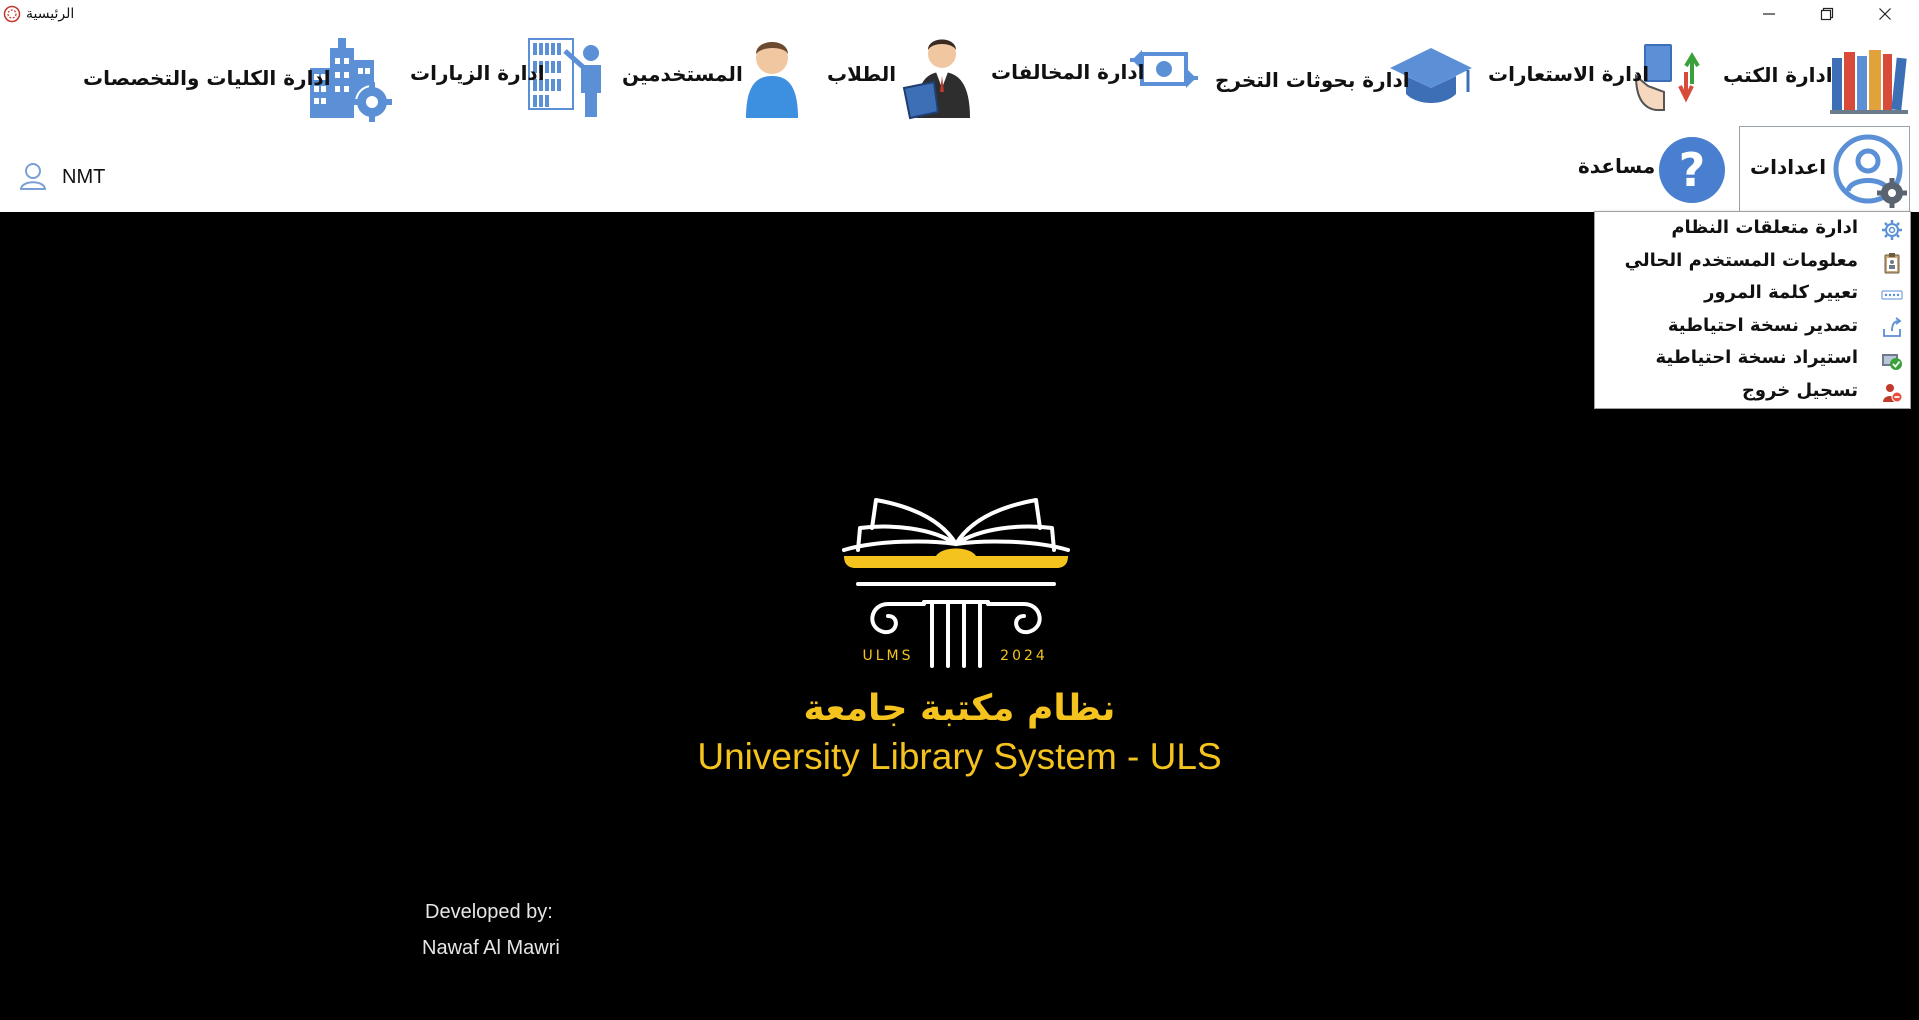  I want to click on close-button, so click(1885, 14).